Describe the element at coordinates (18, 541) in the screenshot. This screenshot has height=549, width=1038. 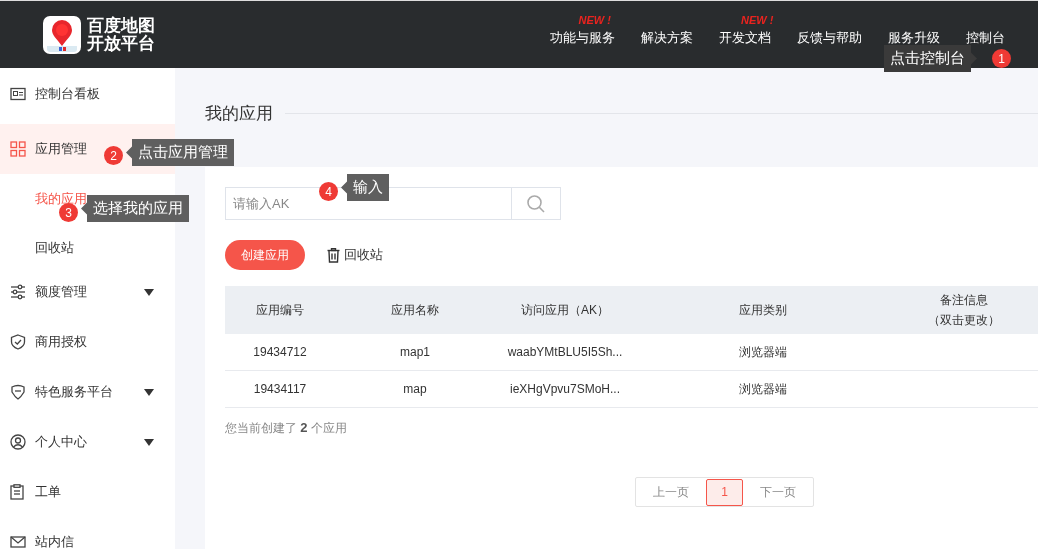
I see `mail-icon` at that location.